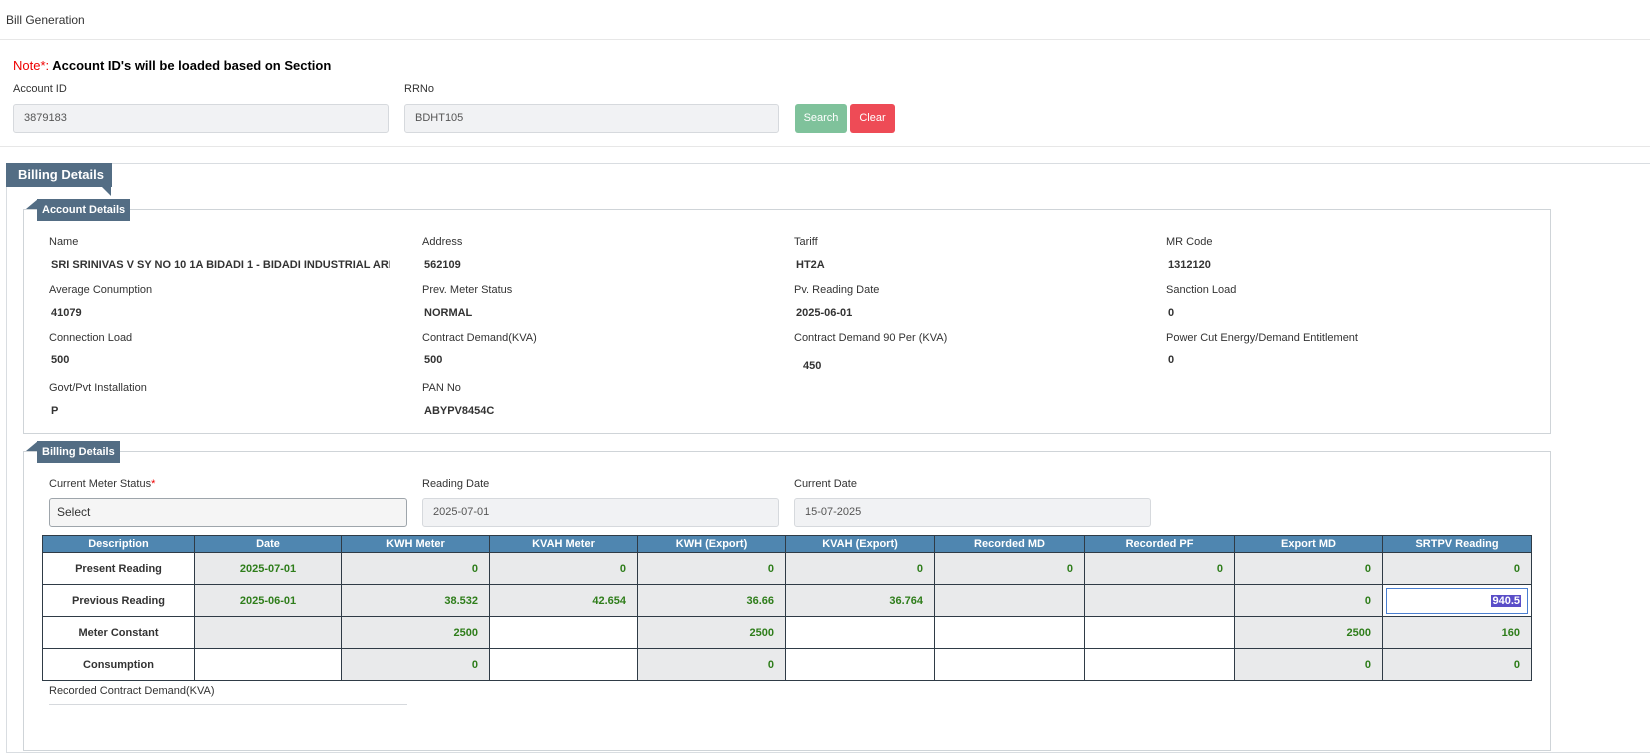 The height and width of the screenshot is (753, 1650). I want to click on tariff-value: HT2A, so click(810, 265).